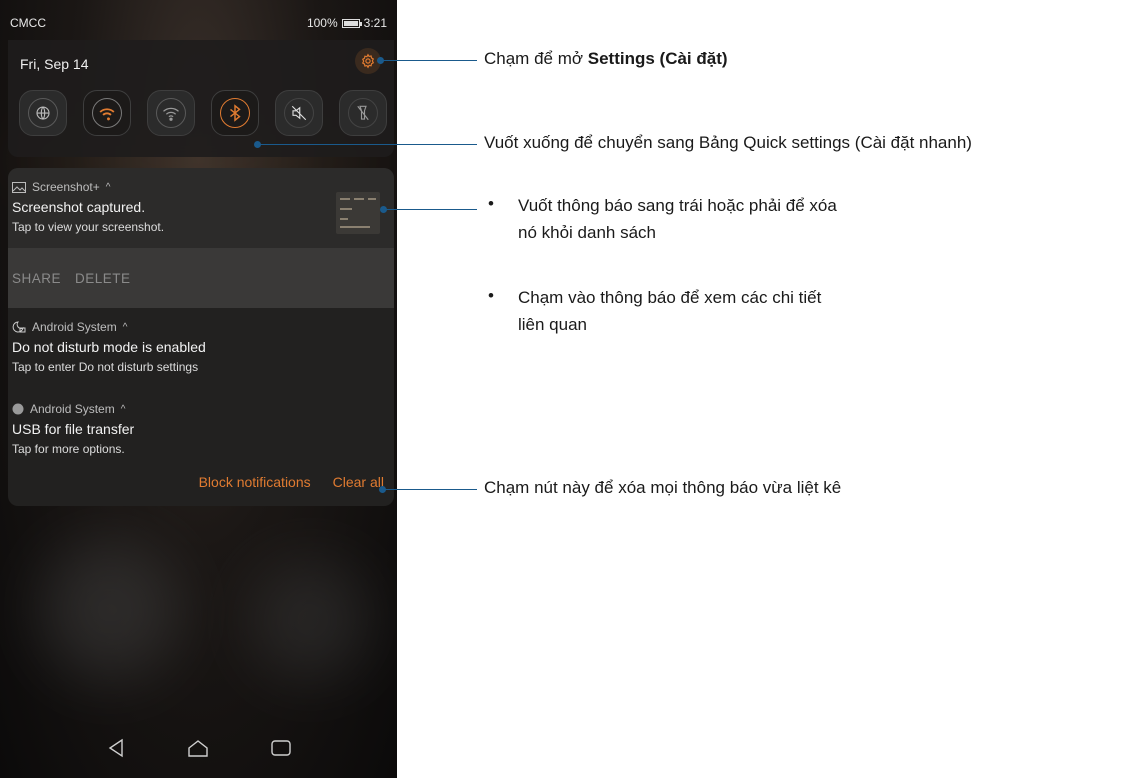 This screenshot has width=1132, height=778. Describe the element at coordinates (54, 64) in the screenshot. I see `date-label: Fri, Sep 14` at that location.